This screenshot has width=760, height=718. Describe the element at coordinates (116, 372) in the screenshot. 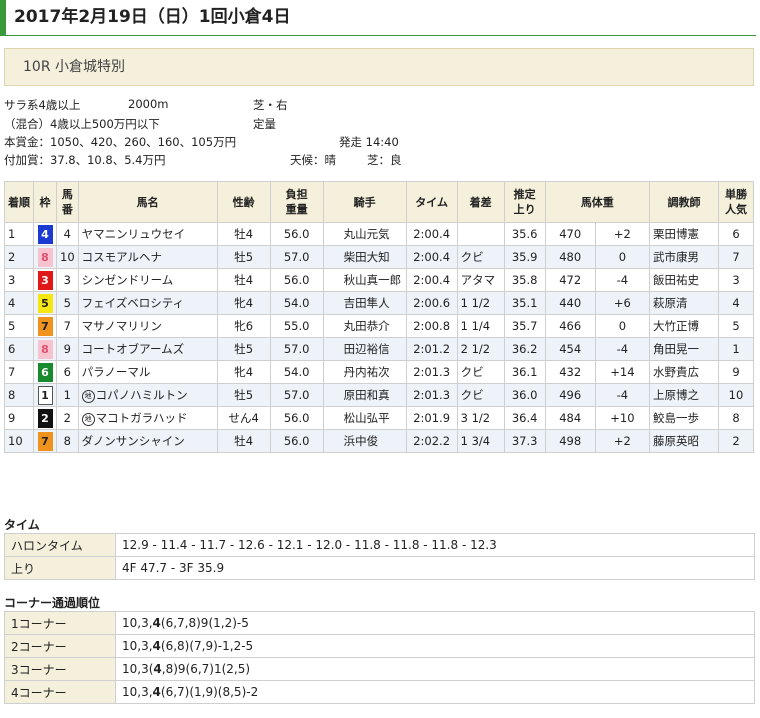

I see `horse-name: パラノーマル` at that location.